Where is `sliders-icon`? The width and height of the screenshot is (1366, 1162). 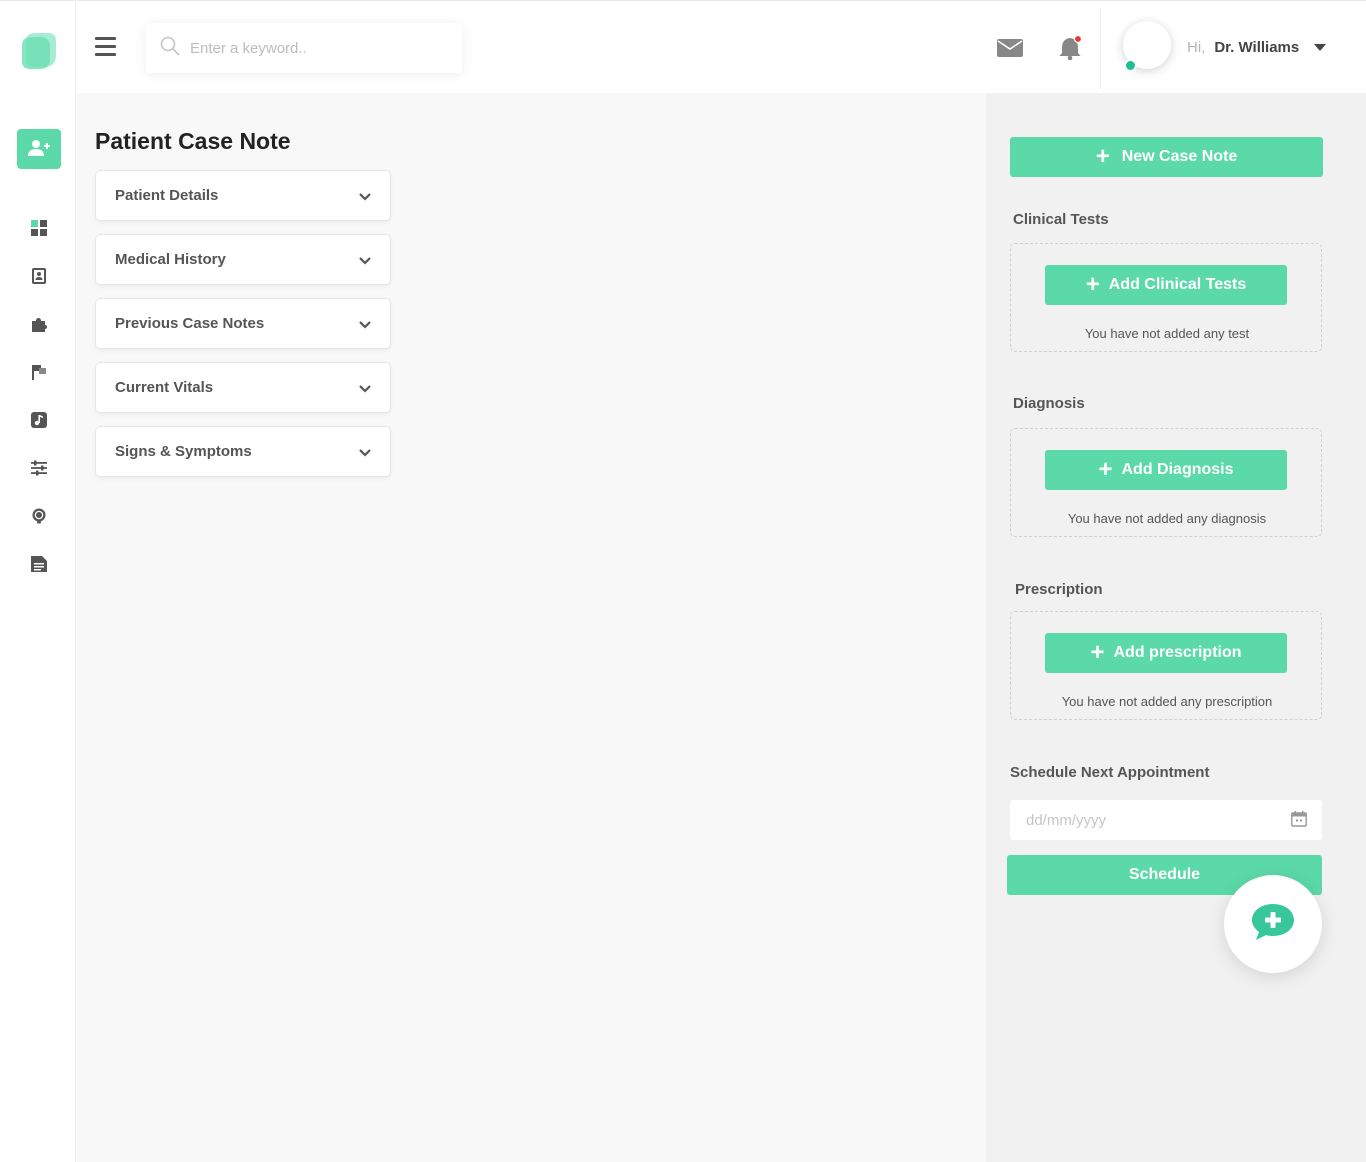
sliders-icon is located at coordinates (39, 470).